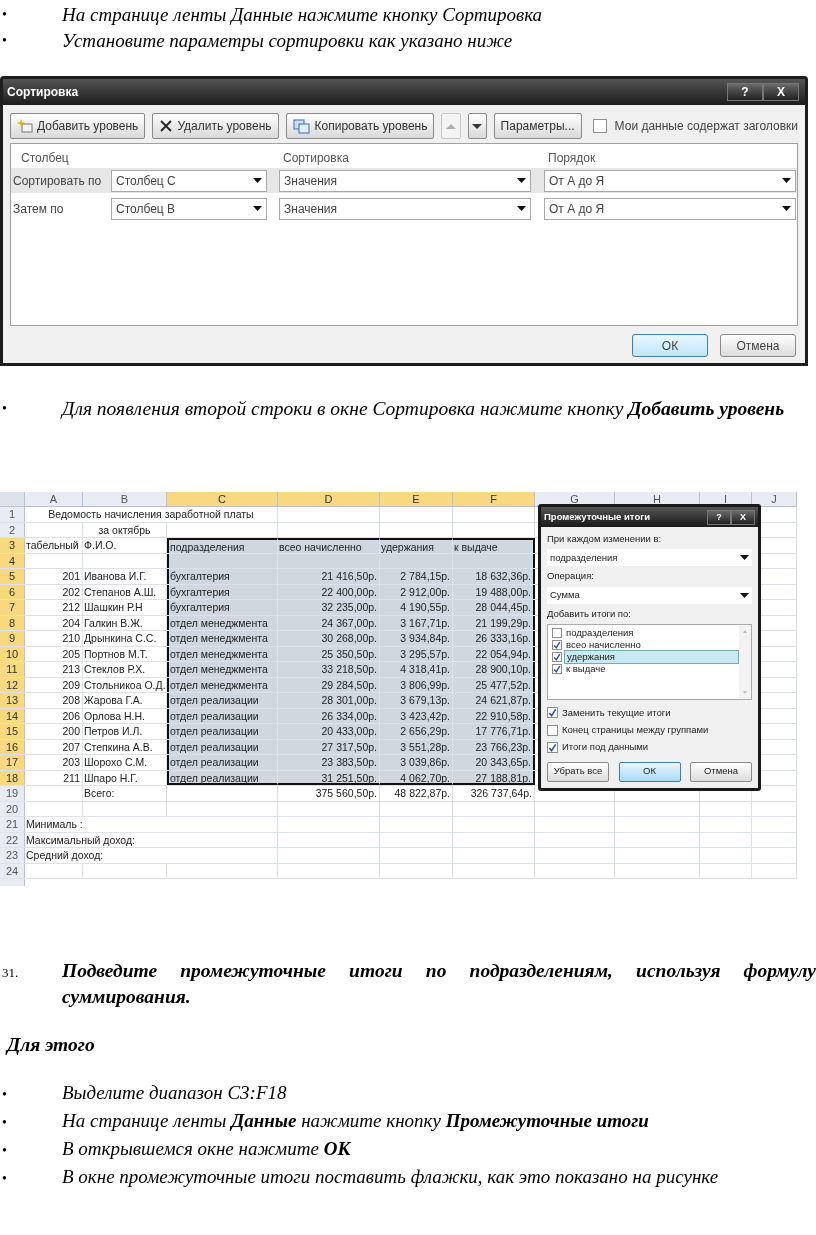 The image size is (816, 1235). What do you see at coordinates (50, 1045) in the screenshot?
I see `subheading: Для этого` at bounding box center [50, 1045].